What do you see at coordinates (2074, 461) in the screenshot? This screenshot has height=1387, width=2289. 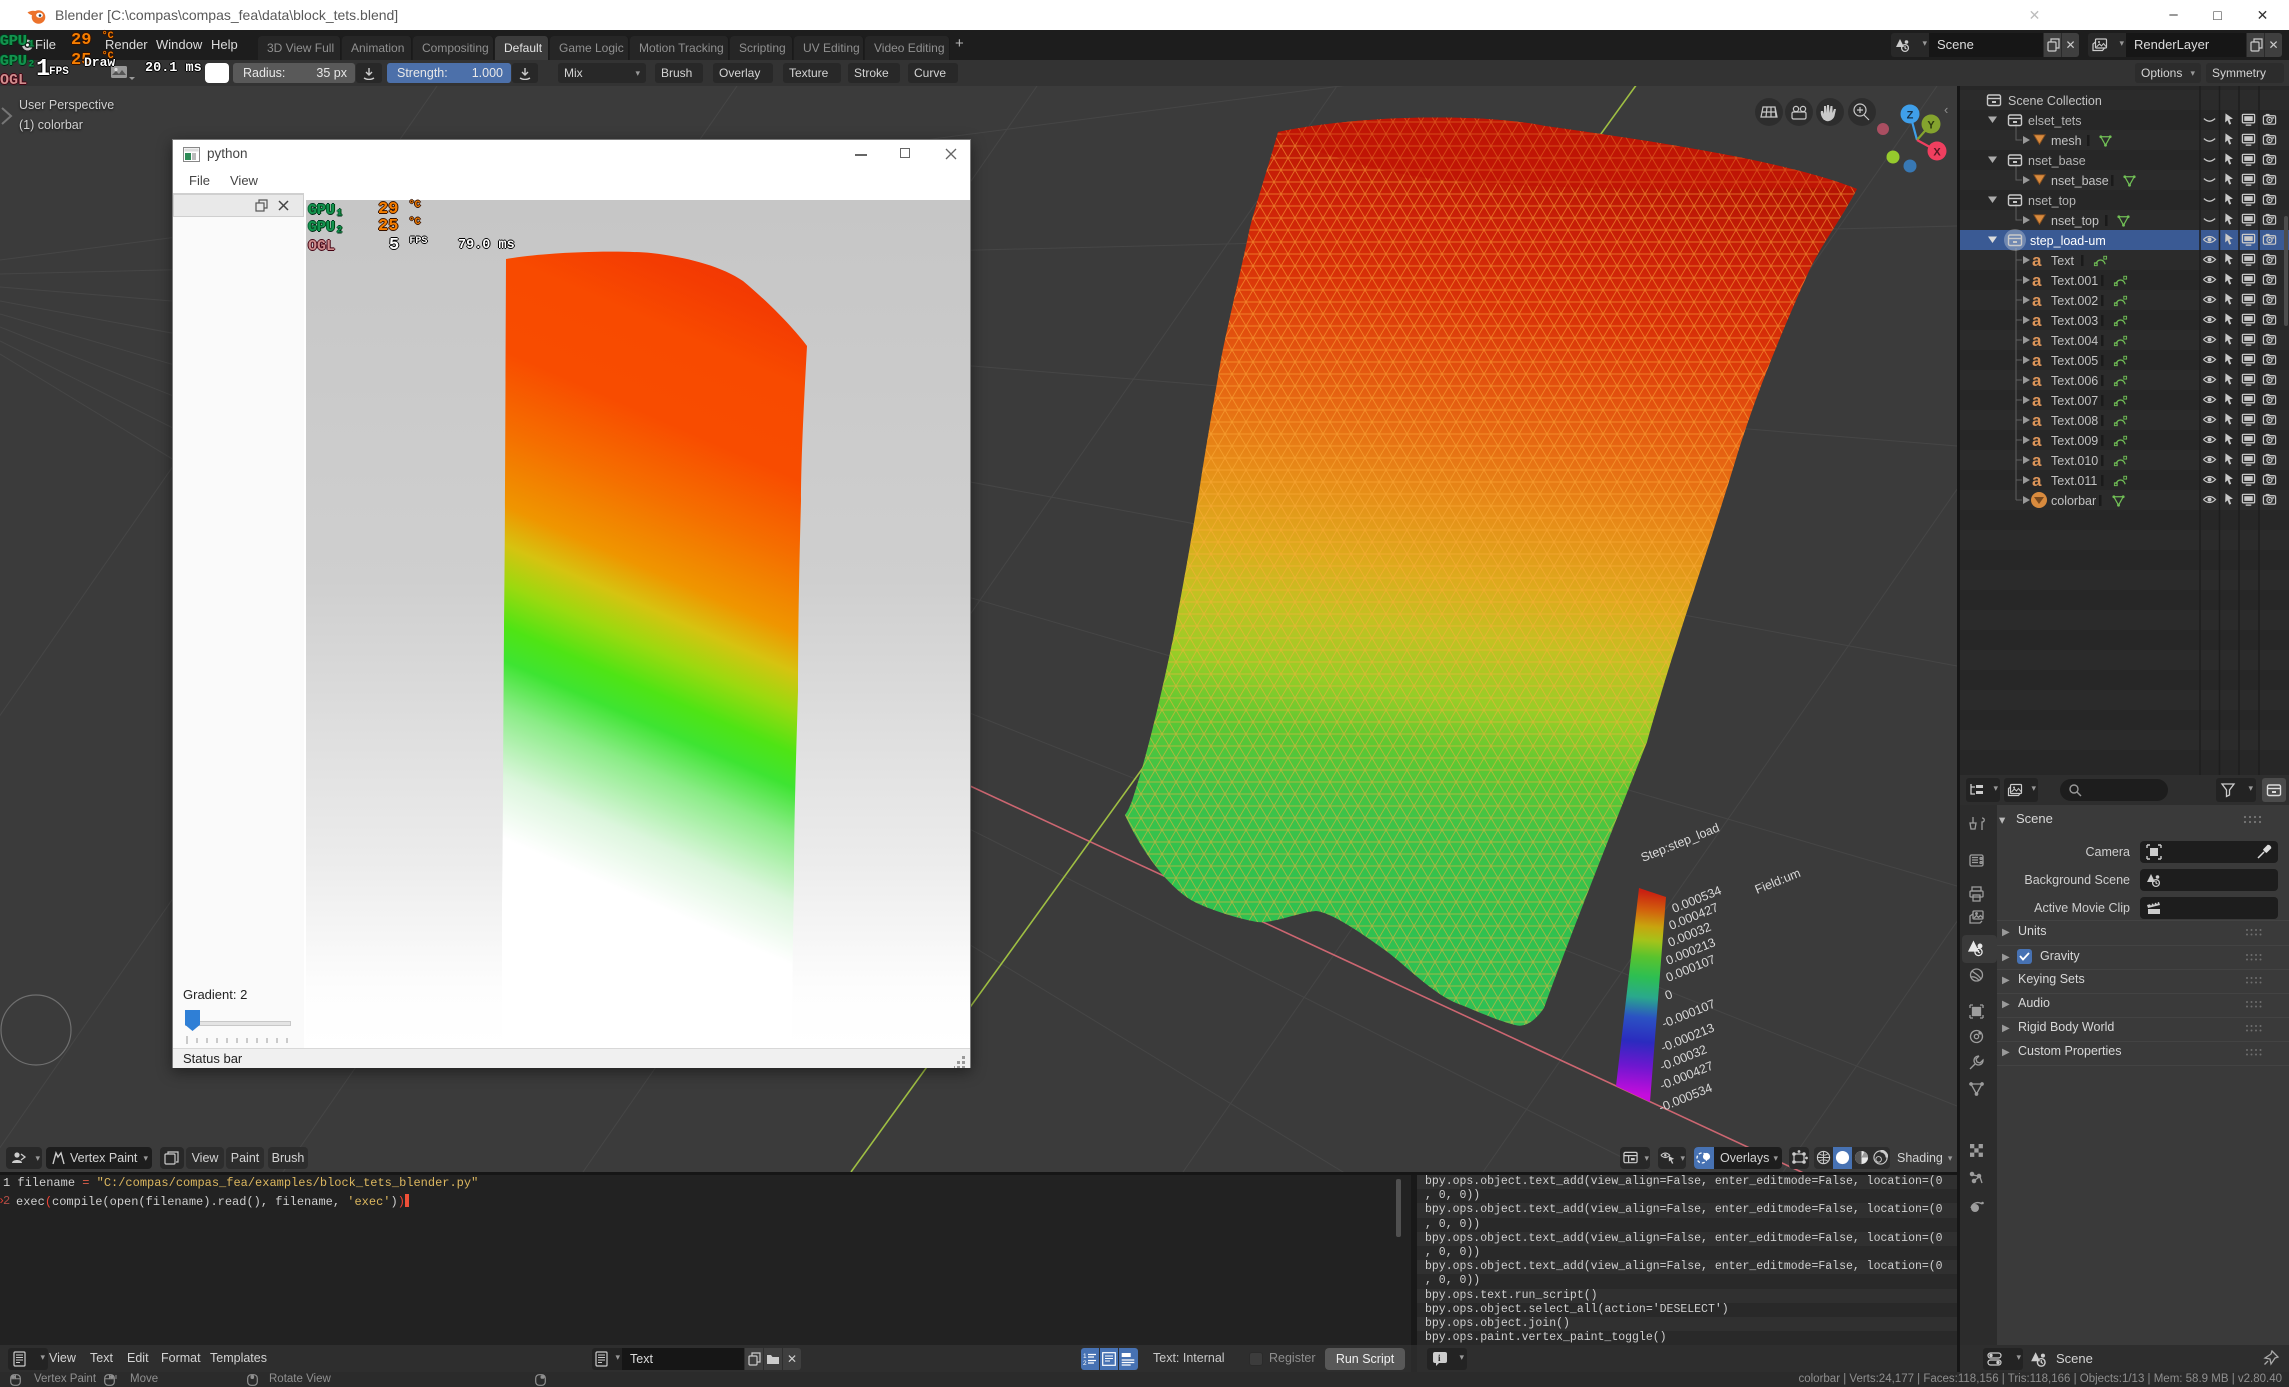 I see `svg-text: Text.010` at bounding box center [2074, 461].